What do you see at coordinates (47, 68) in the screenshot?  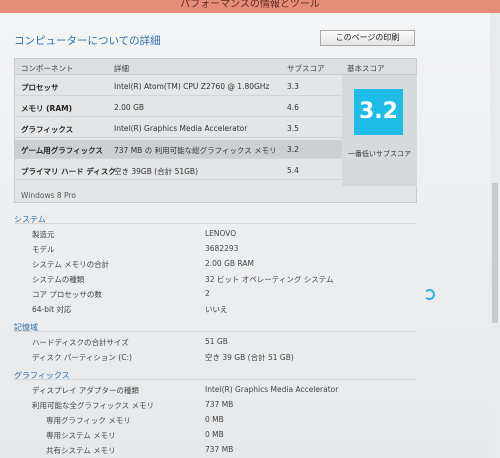 I see `column-header-component: コンポーネント` at bounding box center [47, 68].